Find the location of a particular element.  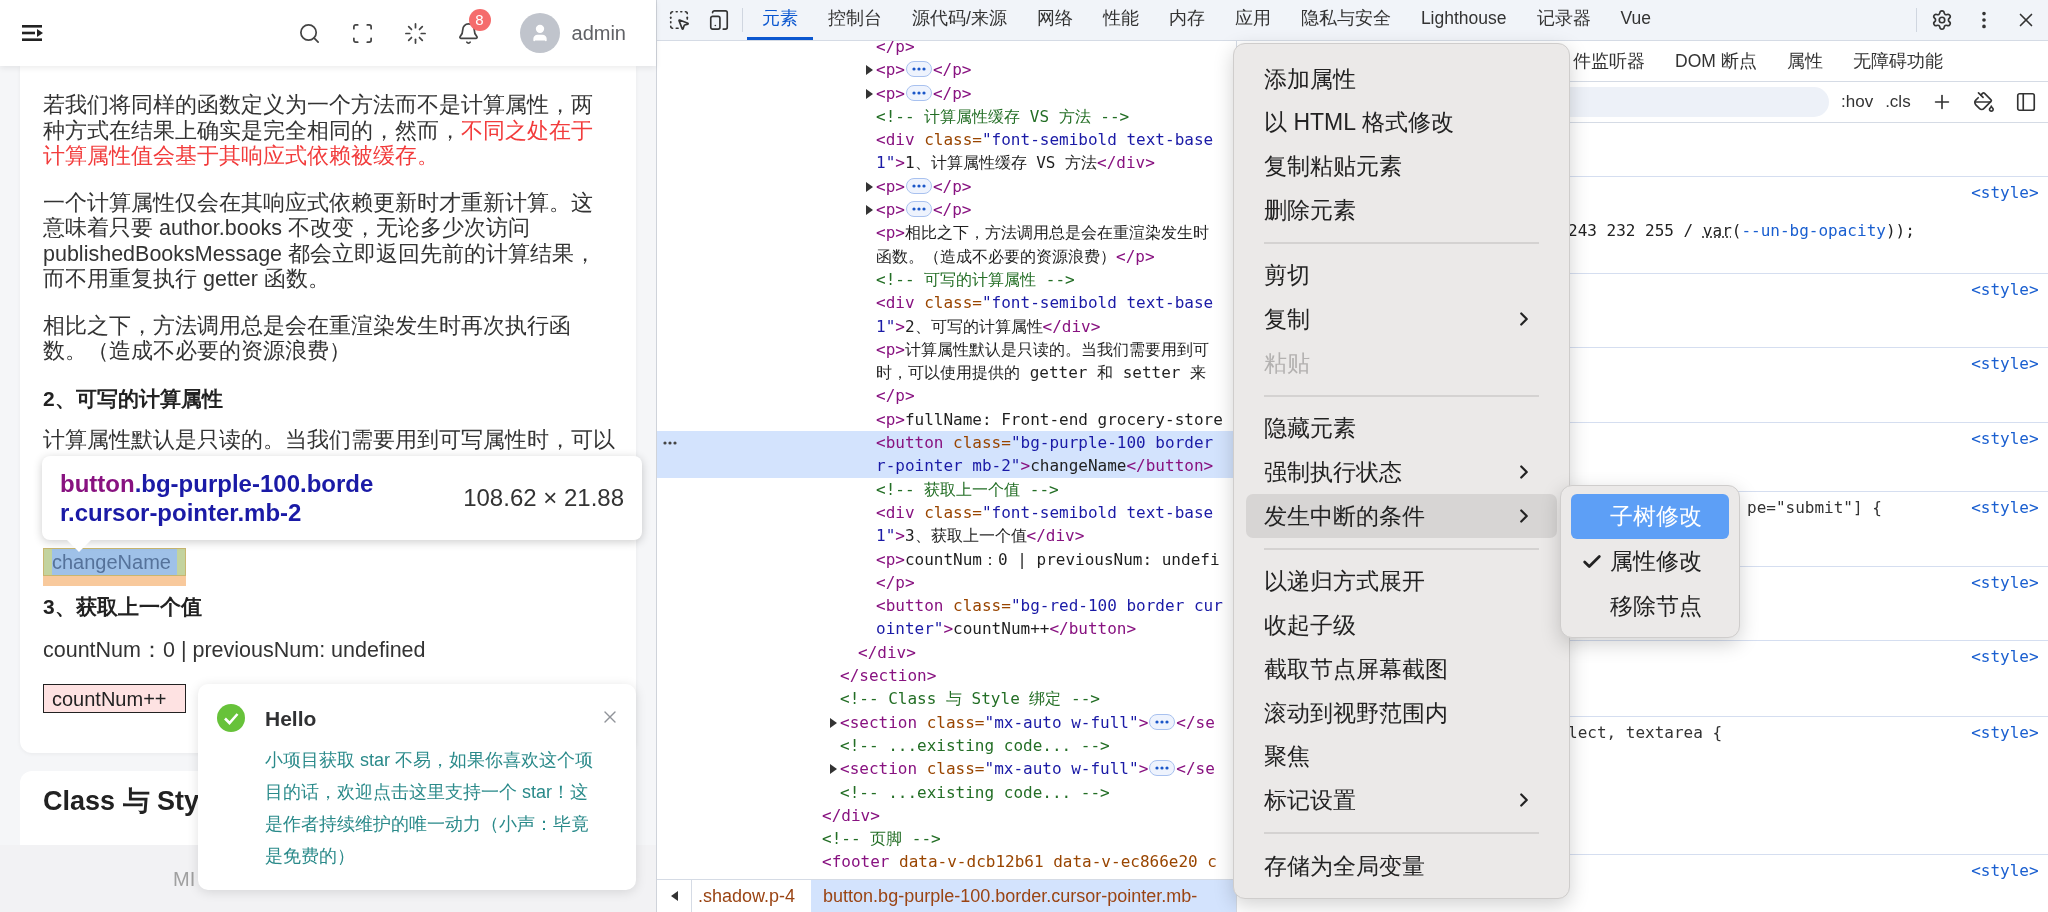

styles-tab: 属性 is located at coordinates (1804, 61).